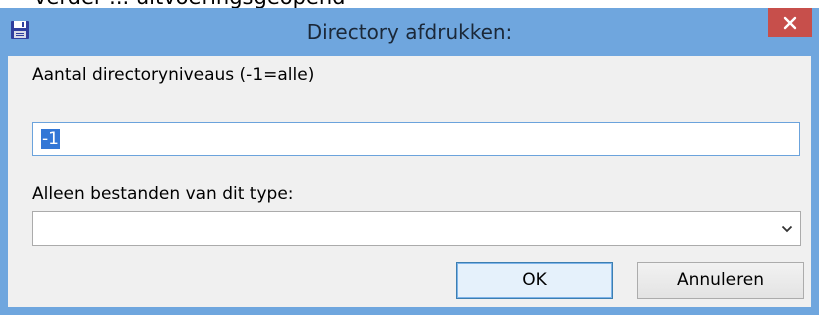 This screenshot has width=819, height=315. What do you see at coordinates (534, 280) in the screenshot?
I see `ok-button: OK` at bounding box center [534, 280].